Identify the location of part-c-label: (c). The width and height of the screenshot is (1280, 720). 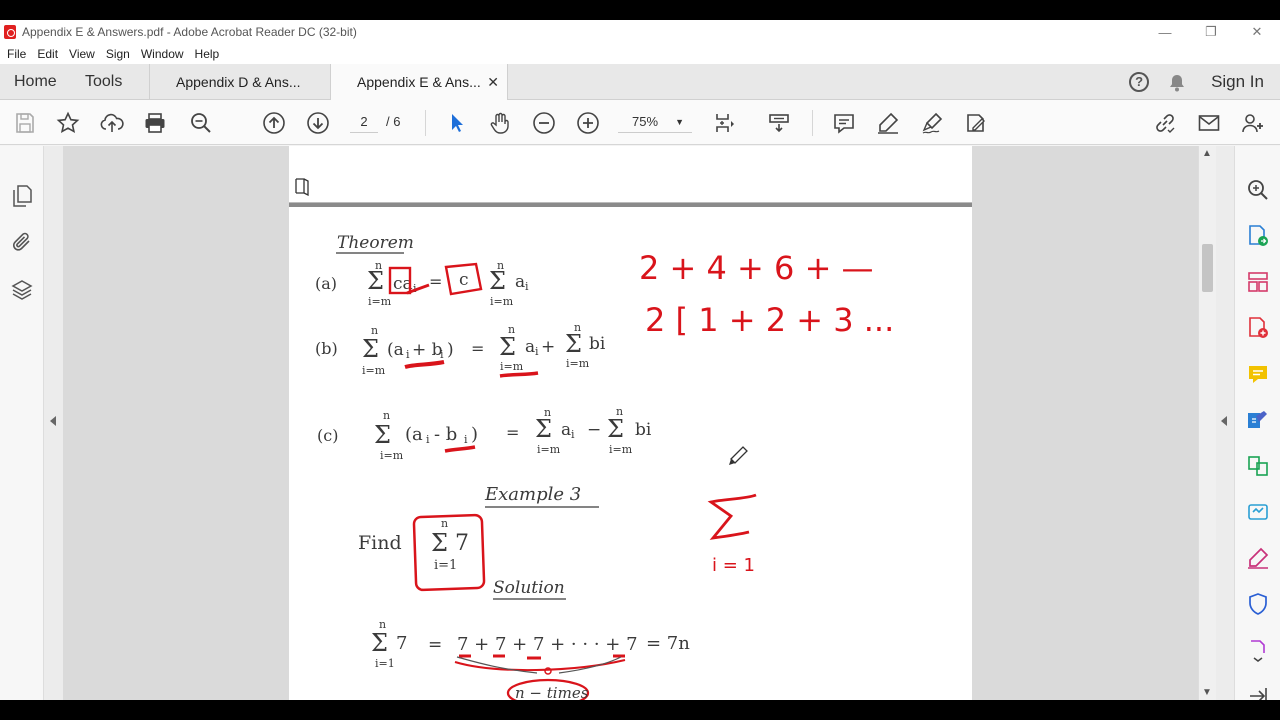
(327, 435).